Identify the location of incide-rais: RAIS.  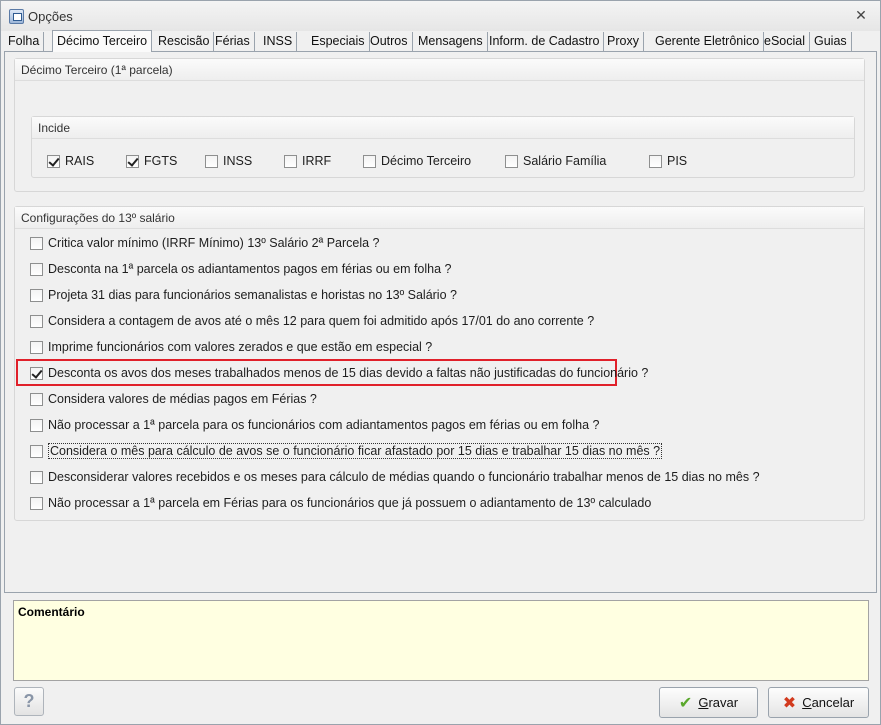
(70, 161).